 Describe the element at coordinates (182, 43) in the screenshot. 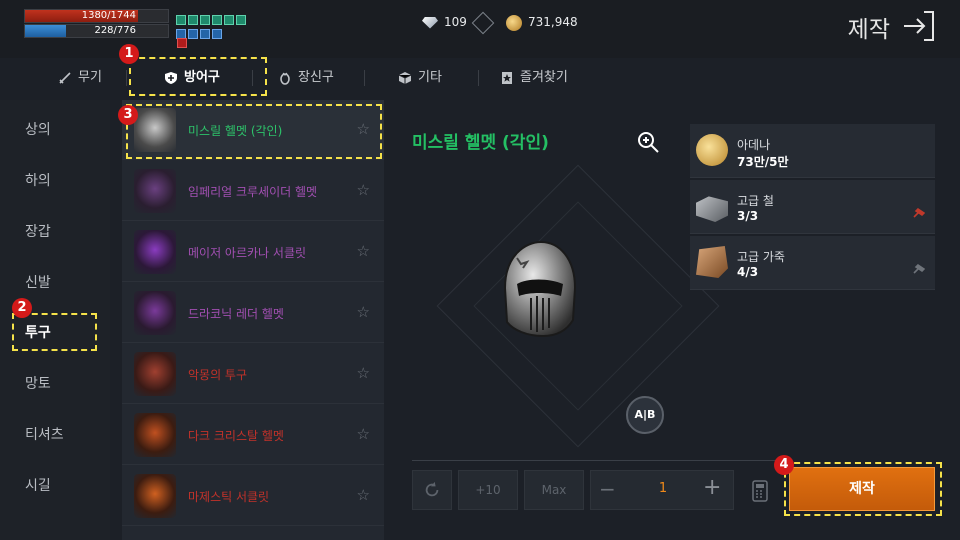

I see `debuff-icon` at that location.